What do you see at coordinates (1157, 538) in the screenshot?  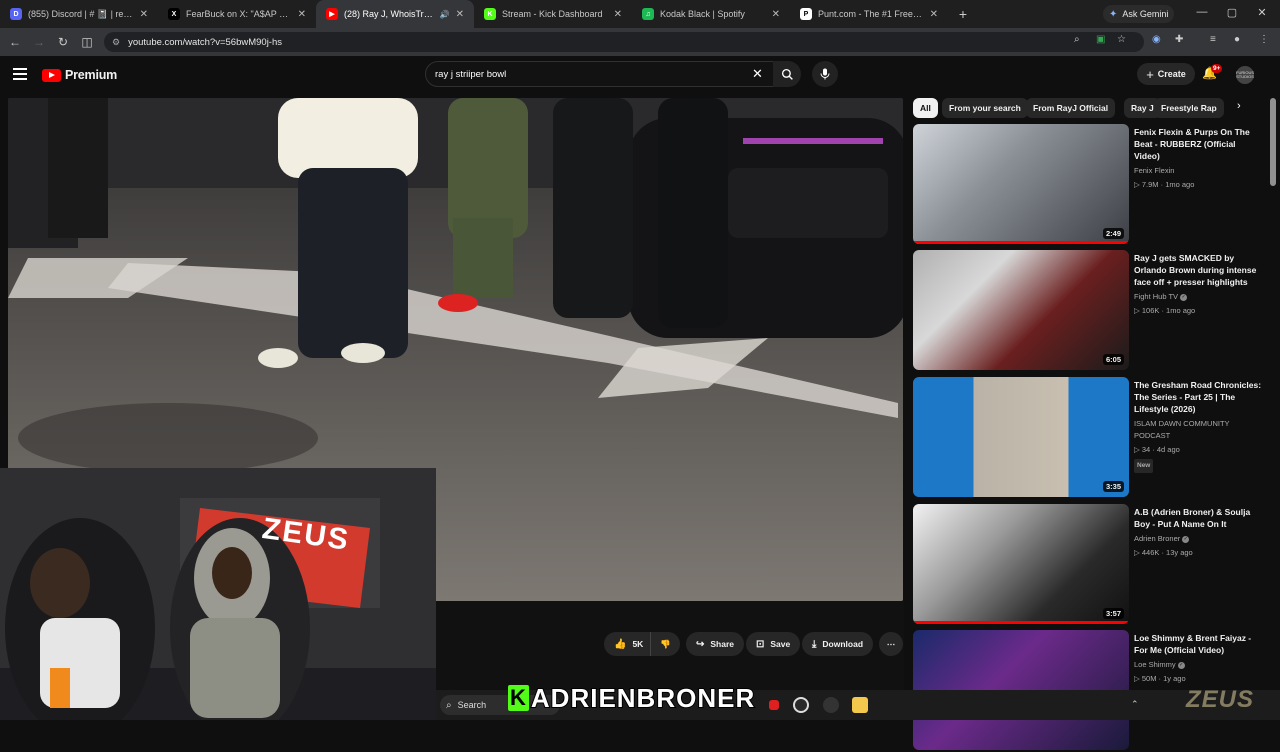 I see `channel-name: Adrien Broner` at bounding box center [1157, 538].